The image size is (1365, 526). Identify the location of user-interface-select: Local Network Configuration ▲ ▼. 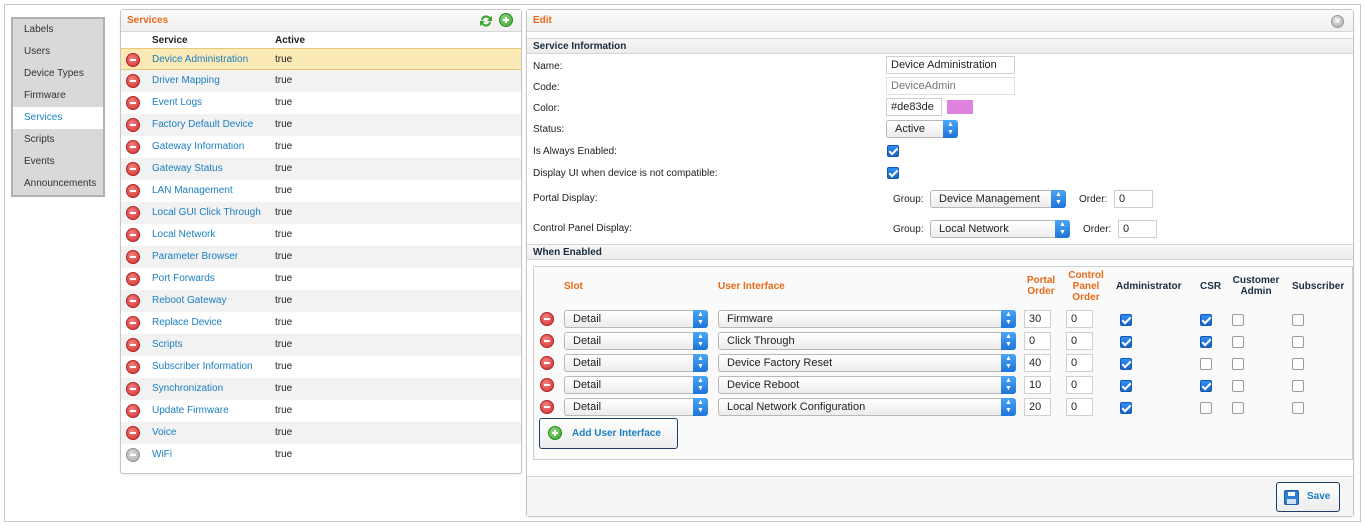
(867, 407).